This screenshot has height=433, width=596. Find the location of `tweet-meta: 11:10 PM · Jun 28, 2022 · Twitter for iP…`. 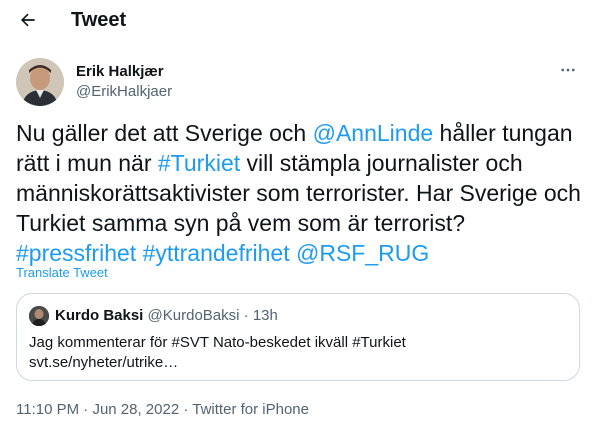

tweet-meta: 11:10 PM · Jun 28, 2022 · Twitter for iP… is located at coordinates (162, 410).